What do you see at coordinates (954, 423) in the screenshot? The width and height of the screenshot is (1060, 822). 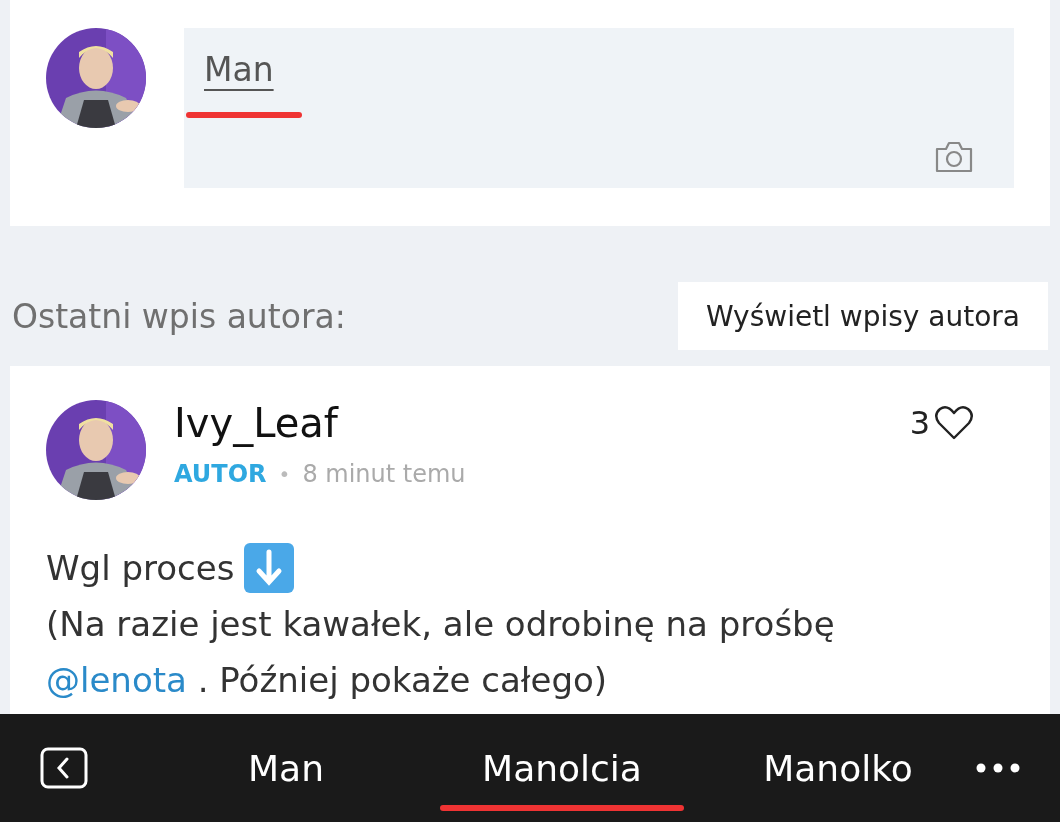 I see `heart-icon` at bounding box center [954, 423].